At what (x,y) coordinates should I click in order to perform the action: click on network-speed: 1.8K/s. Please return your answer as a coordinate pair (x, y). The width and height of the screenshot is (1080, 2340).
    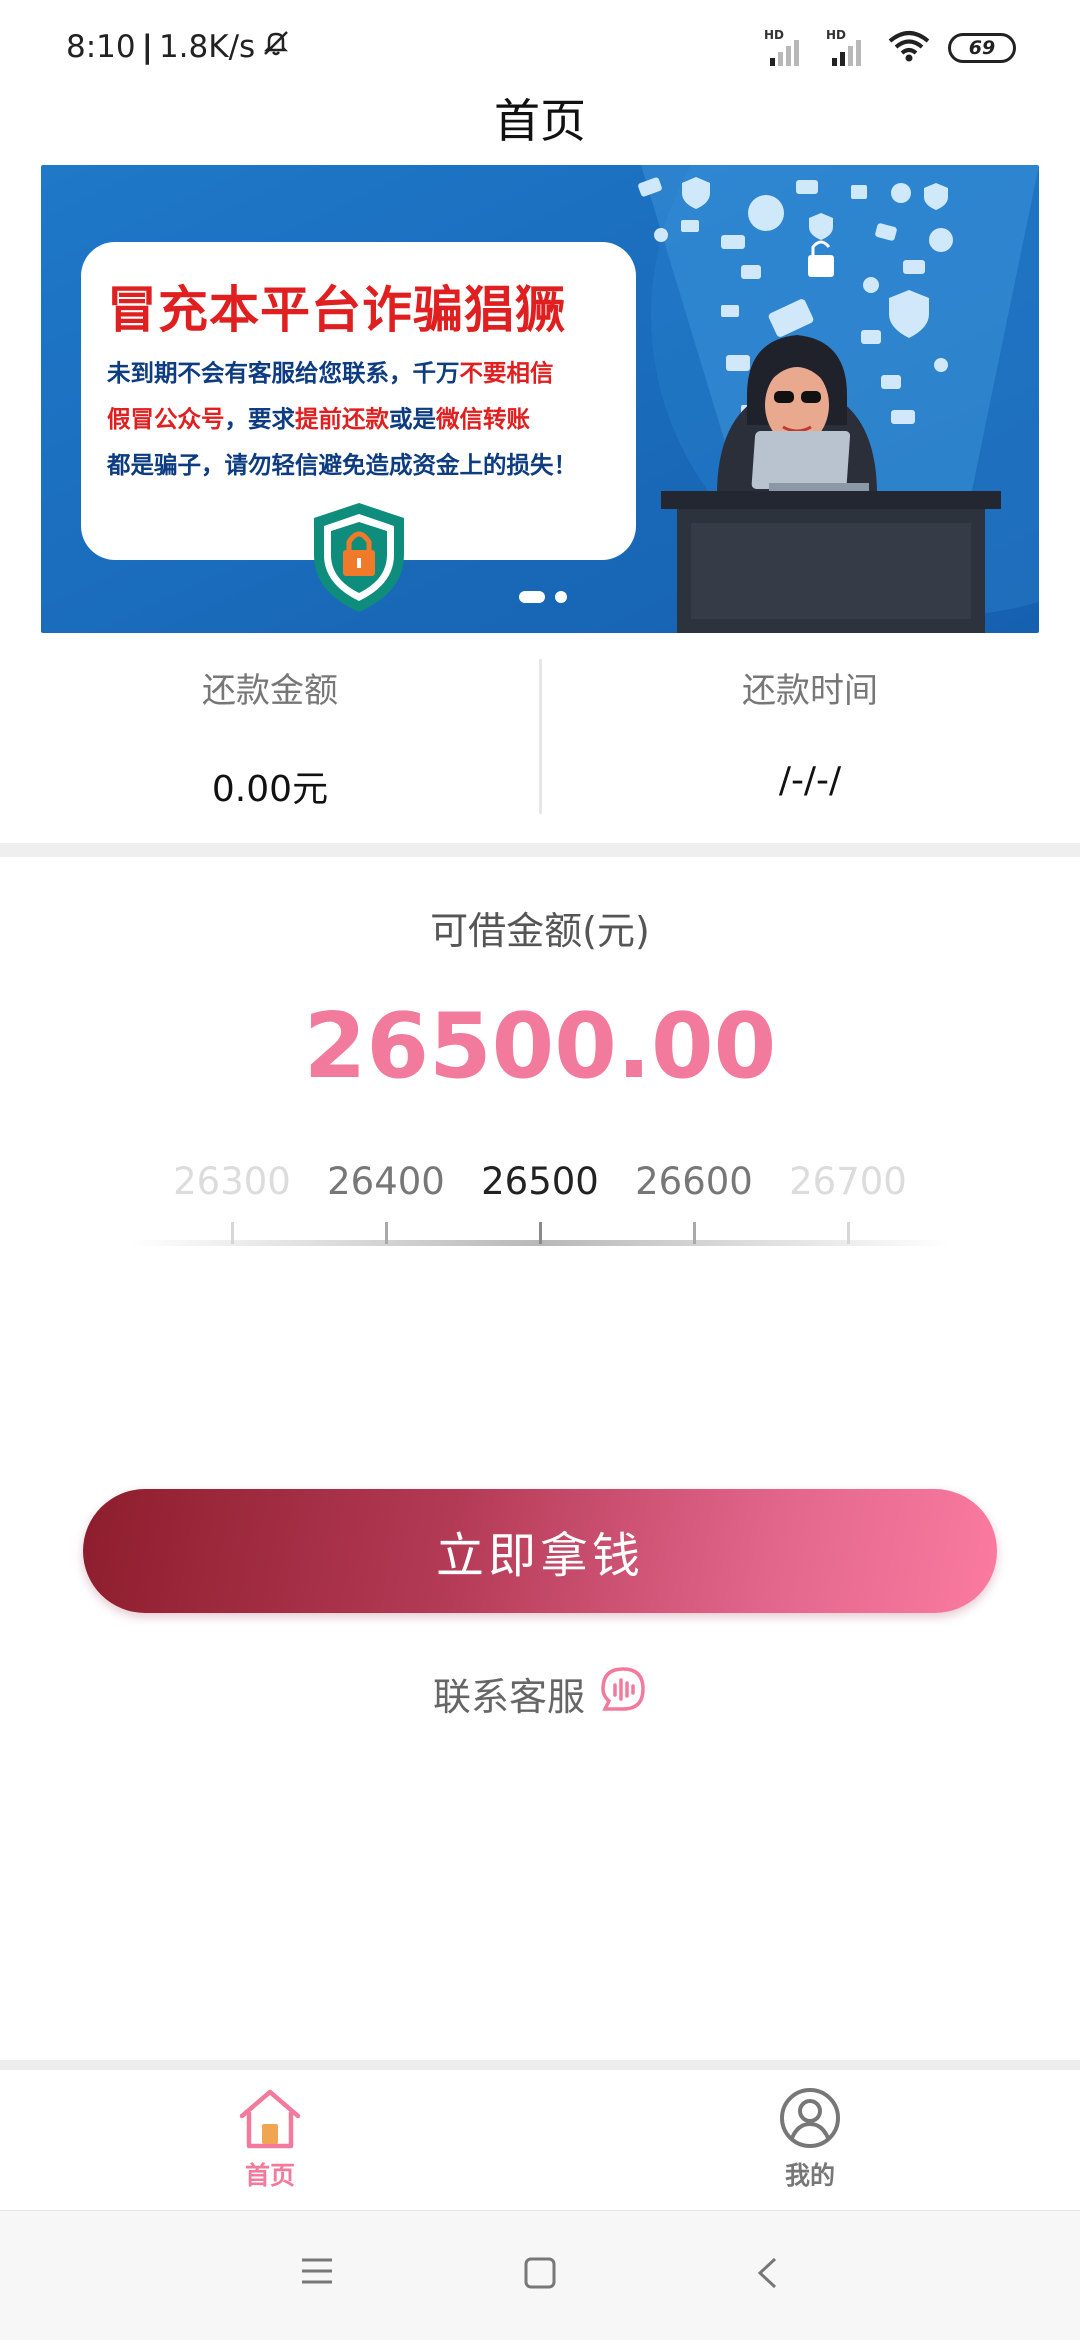
    Looking at the image, I should click on (207, 47).